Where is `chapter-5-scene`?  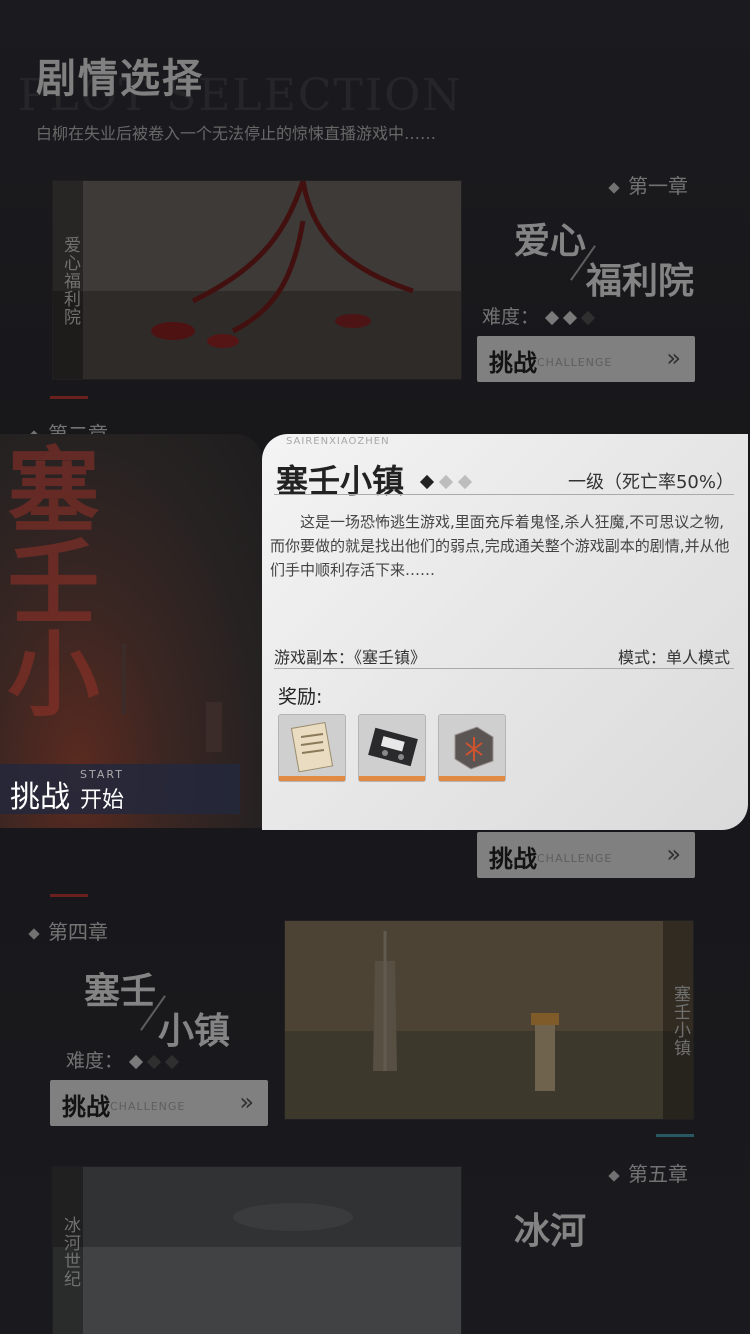 chapter-5-scene is located at coordinates (257, 1250).